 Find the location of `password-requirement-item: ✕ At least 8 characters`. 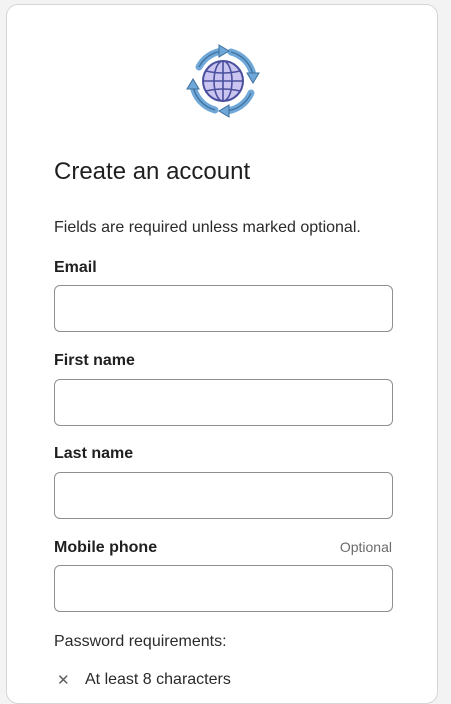

password-requirement-item: ✕ At least 8 characters is located at coordinates (142, 680).